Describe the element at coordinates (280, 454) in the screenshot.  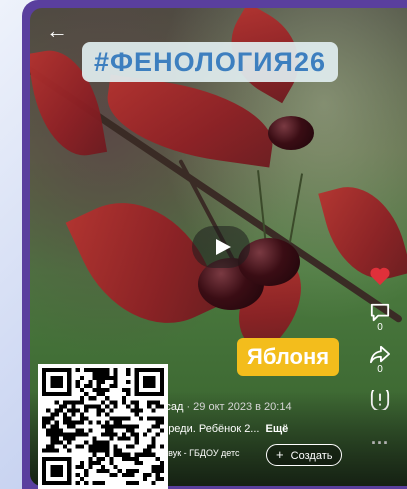
I see `plus-icon: +` at that location.